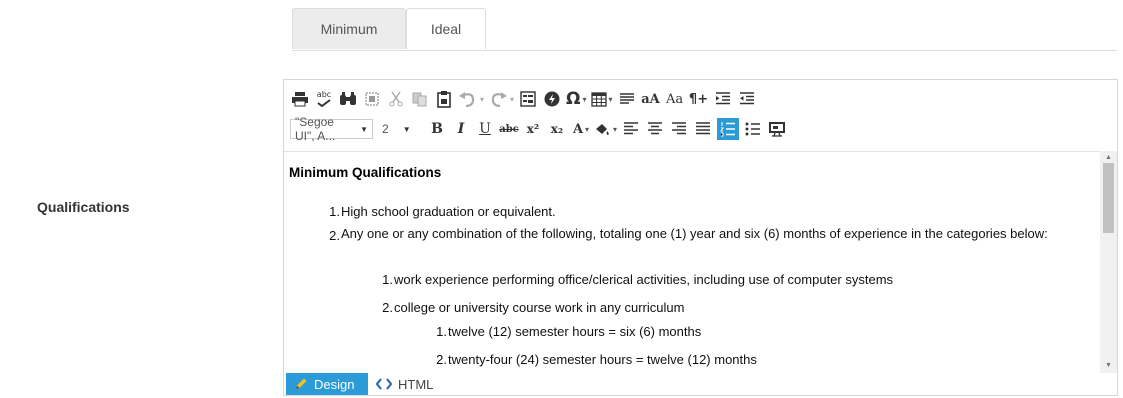  Describe the element at coordinates (631, 129) in the screenshot. I see `align-left-icon` at that location.